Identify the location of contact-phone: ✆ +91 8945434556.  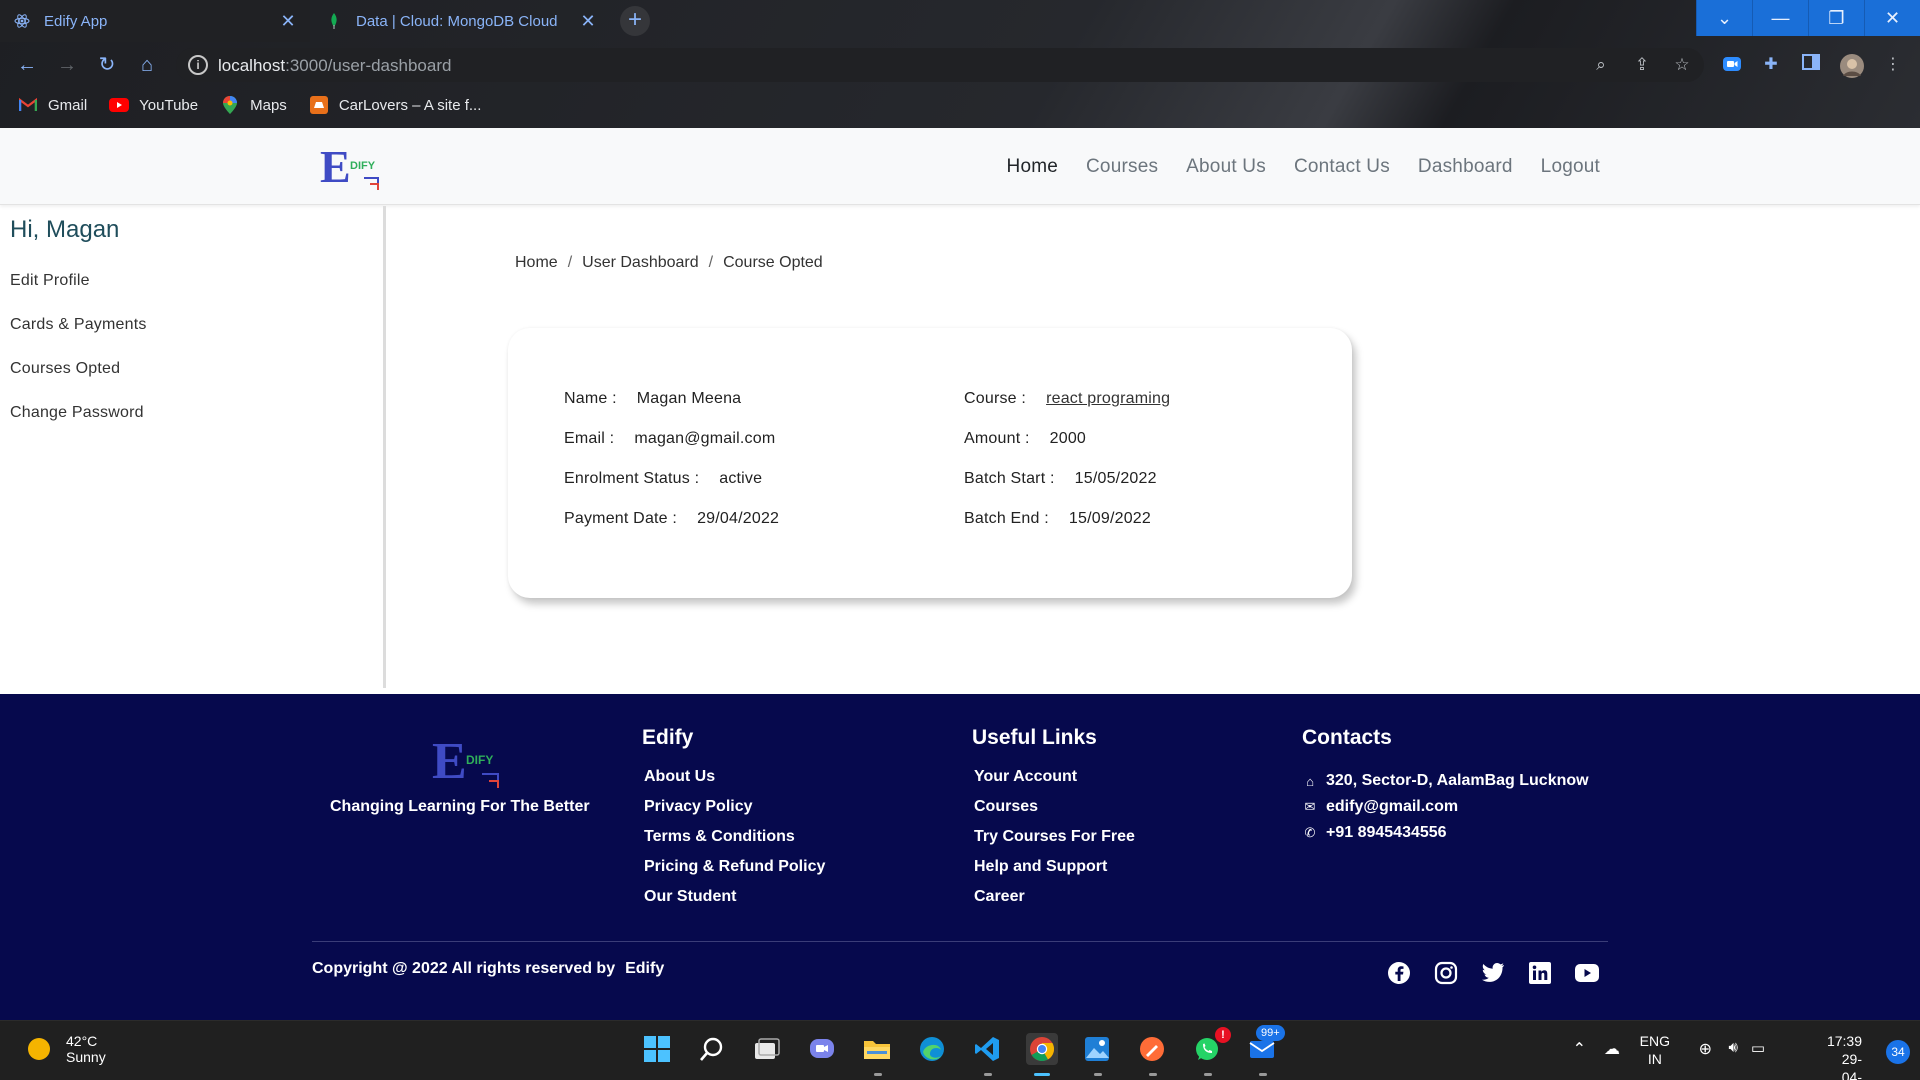
(1445, 833).